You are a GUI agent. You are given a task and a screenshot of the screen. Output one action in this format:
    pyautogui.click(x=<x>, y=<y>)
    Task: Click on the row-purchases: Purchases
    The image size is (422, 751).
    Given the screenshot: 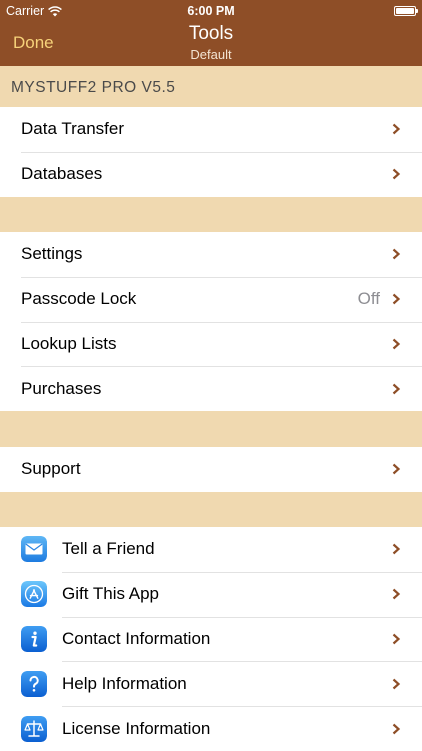 What is the action you would take?
    pyautogui.click(x=211, y=388)
    